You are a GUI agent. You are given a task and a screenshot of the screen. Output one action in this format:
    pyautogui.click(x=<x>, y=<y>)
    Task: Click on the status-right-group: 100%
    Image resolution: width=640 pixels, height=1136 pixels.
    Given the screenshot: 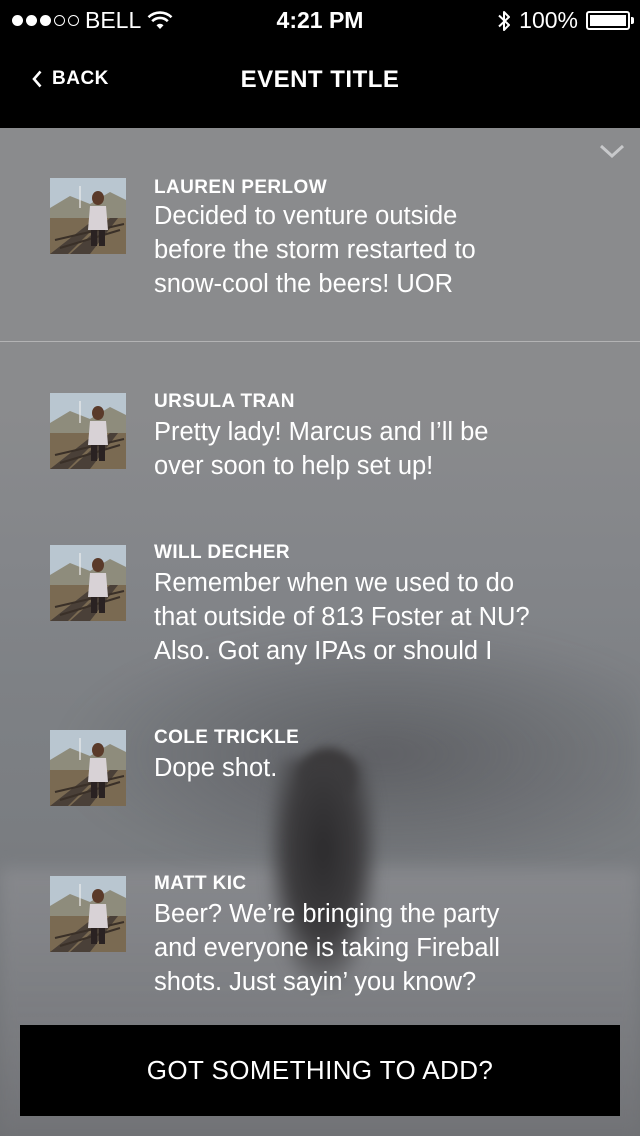 What is the action you would take?
    pyautogui.click(x=565, y=20)
    